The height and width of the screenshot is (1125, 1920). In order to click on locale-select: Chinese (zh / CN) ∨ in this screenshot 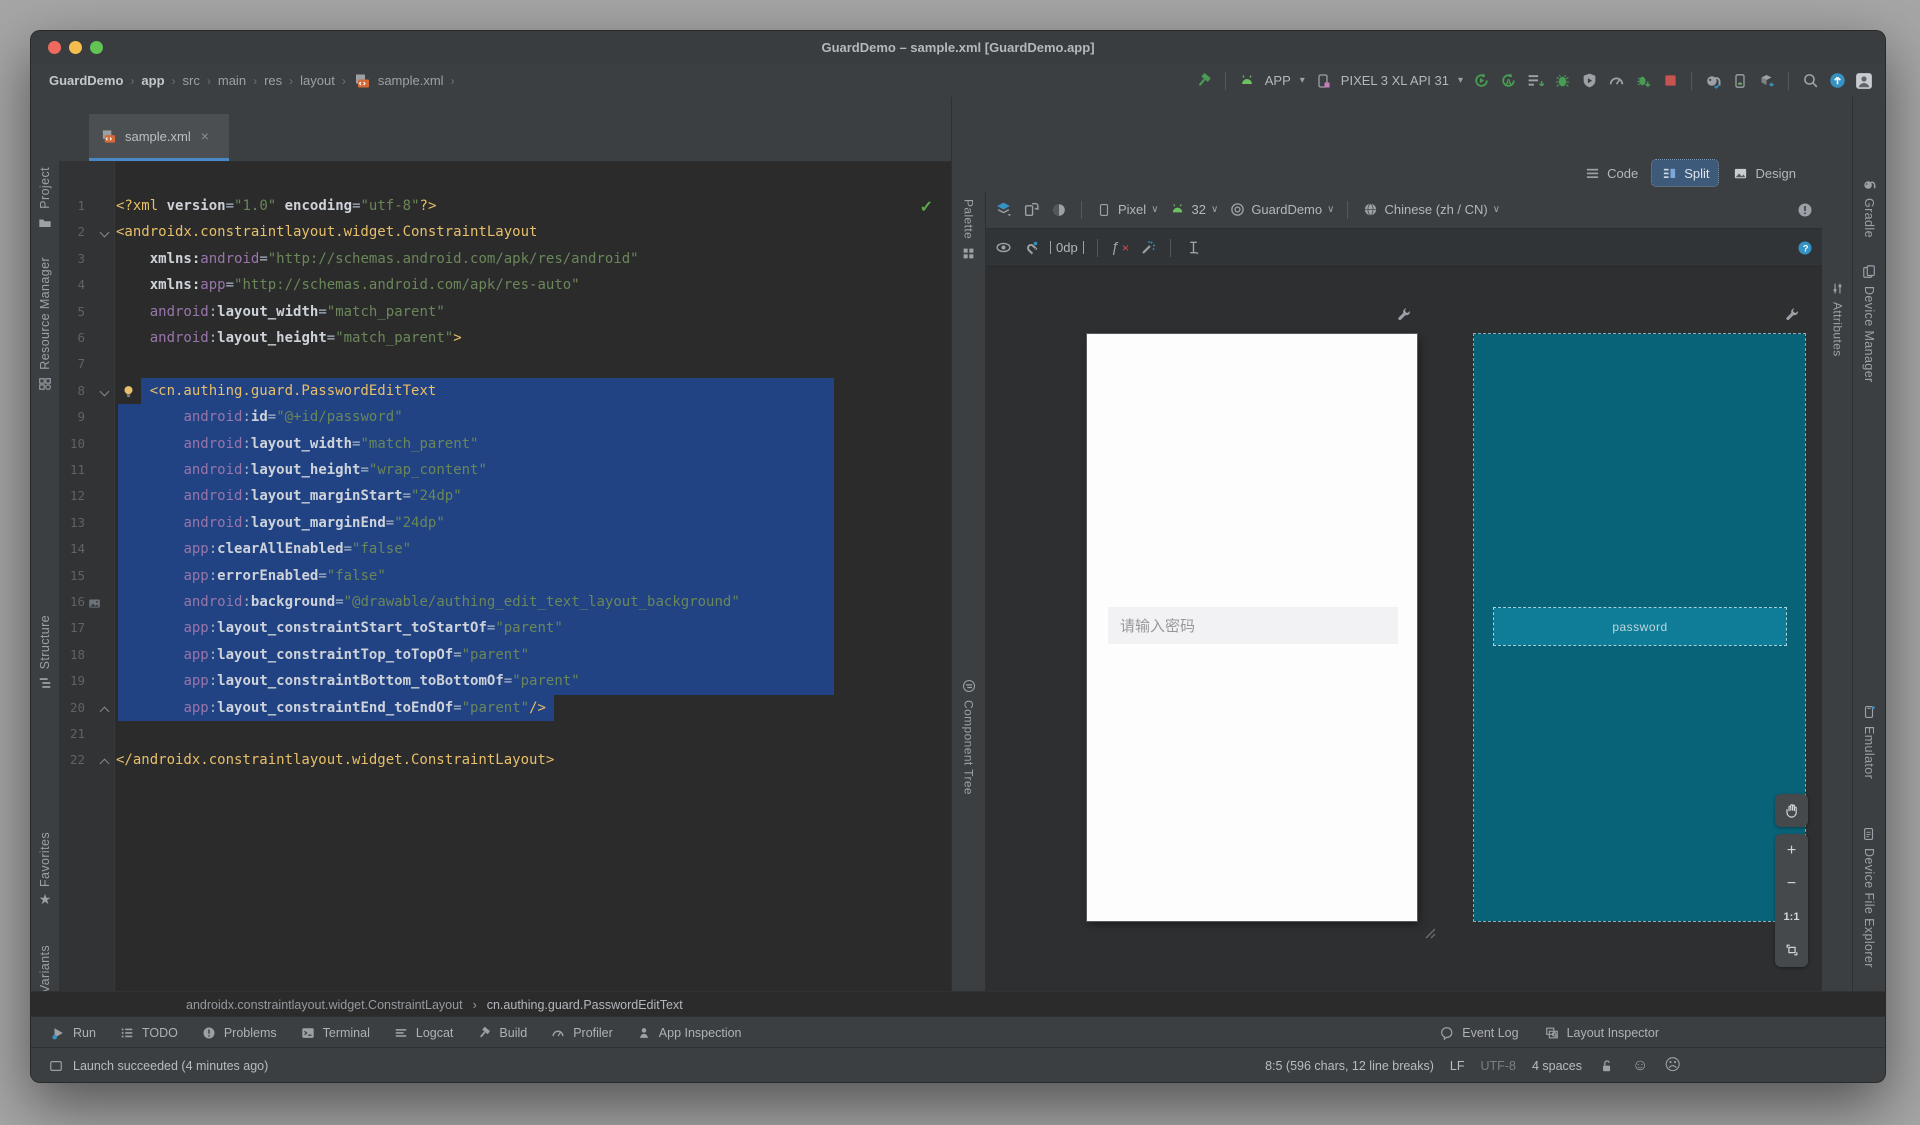, I will do `click(1430, 210)`.